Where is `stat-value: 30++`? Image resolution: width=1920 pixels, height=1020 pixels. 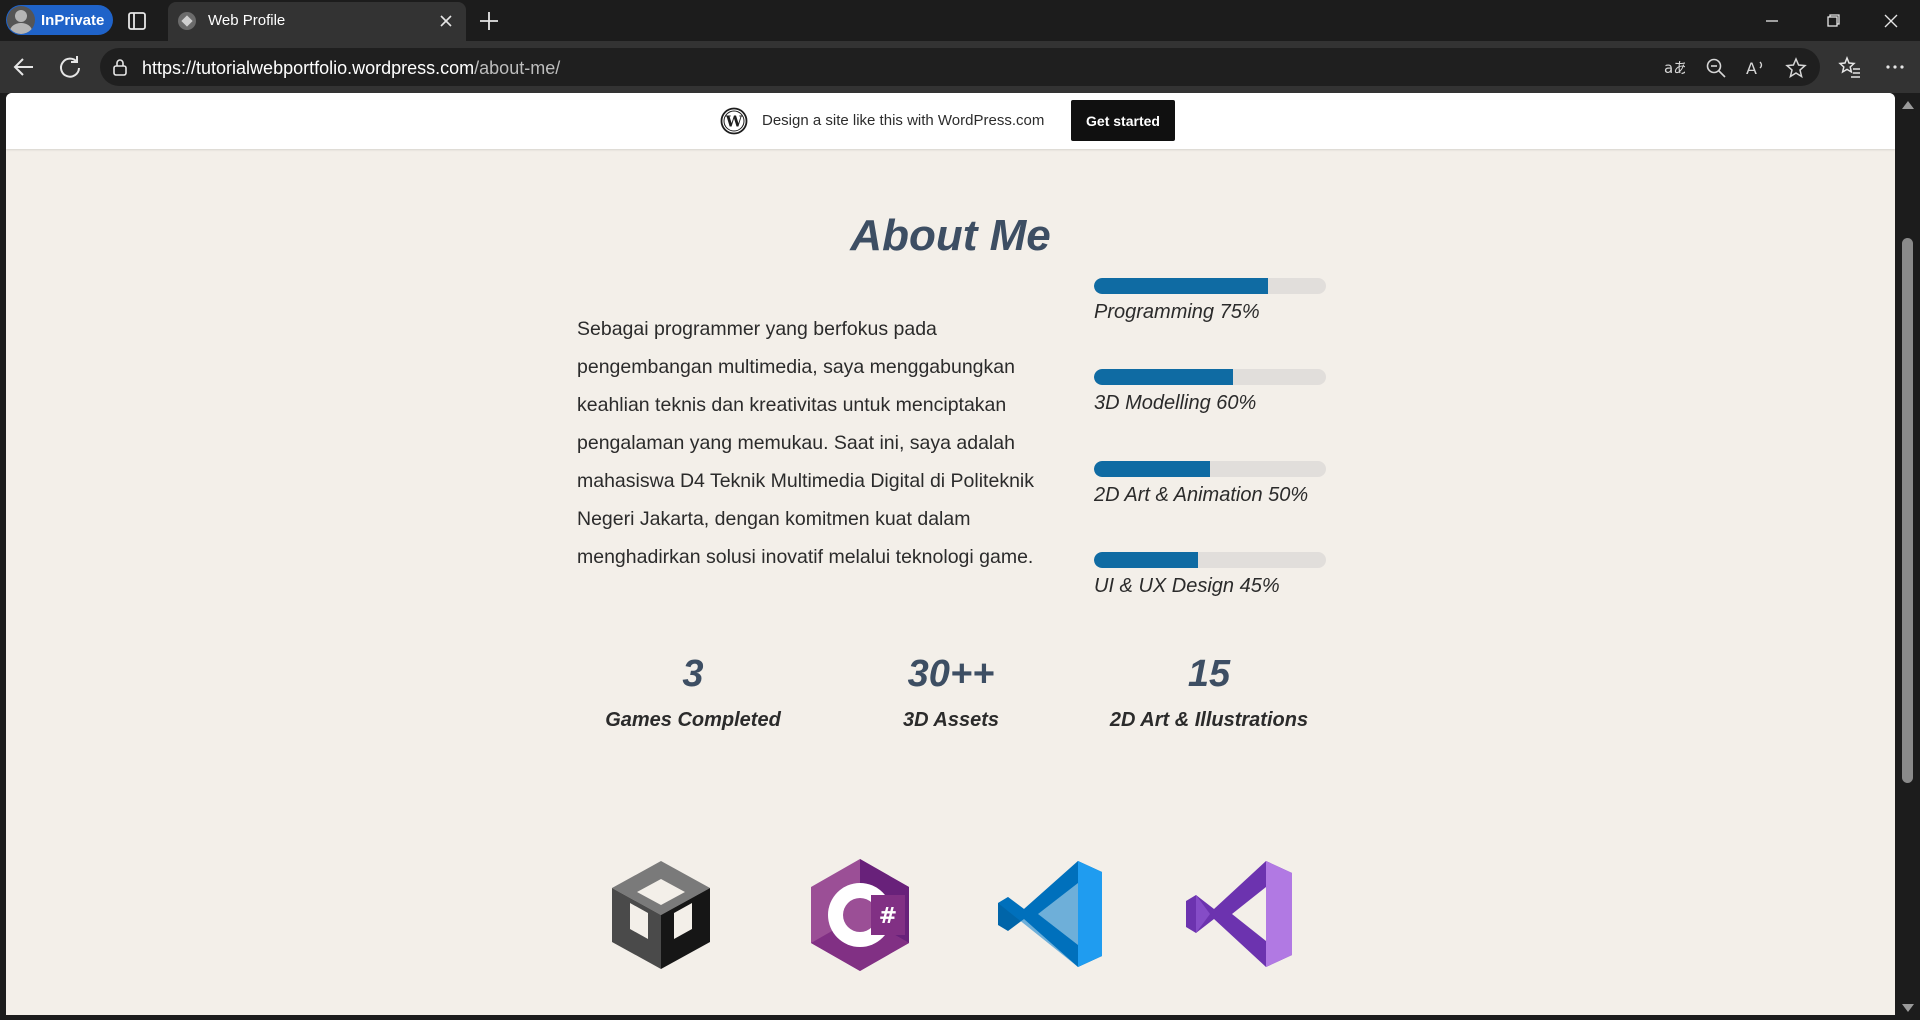
stat-value: 30++ is located at coordinates (951, 674).